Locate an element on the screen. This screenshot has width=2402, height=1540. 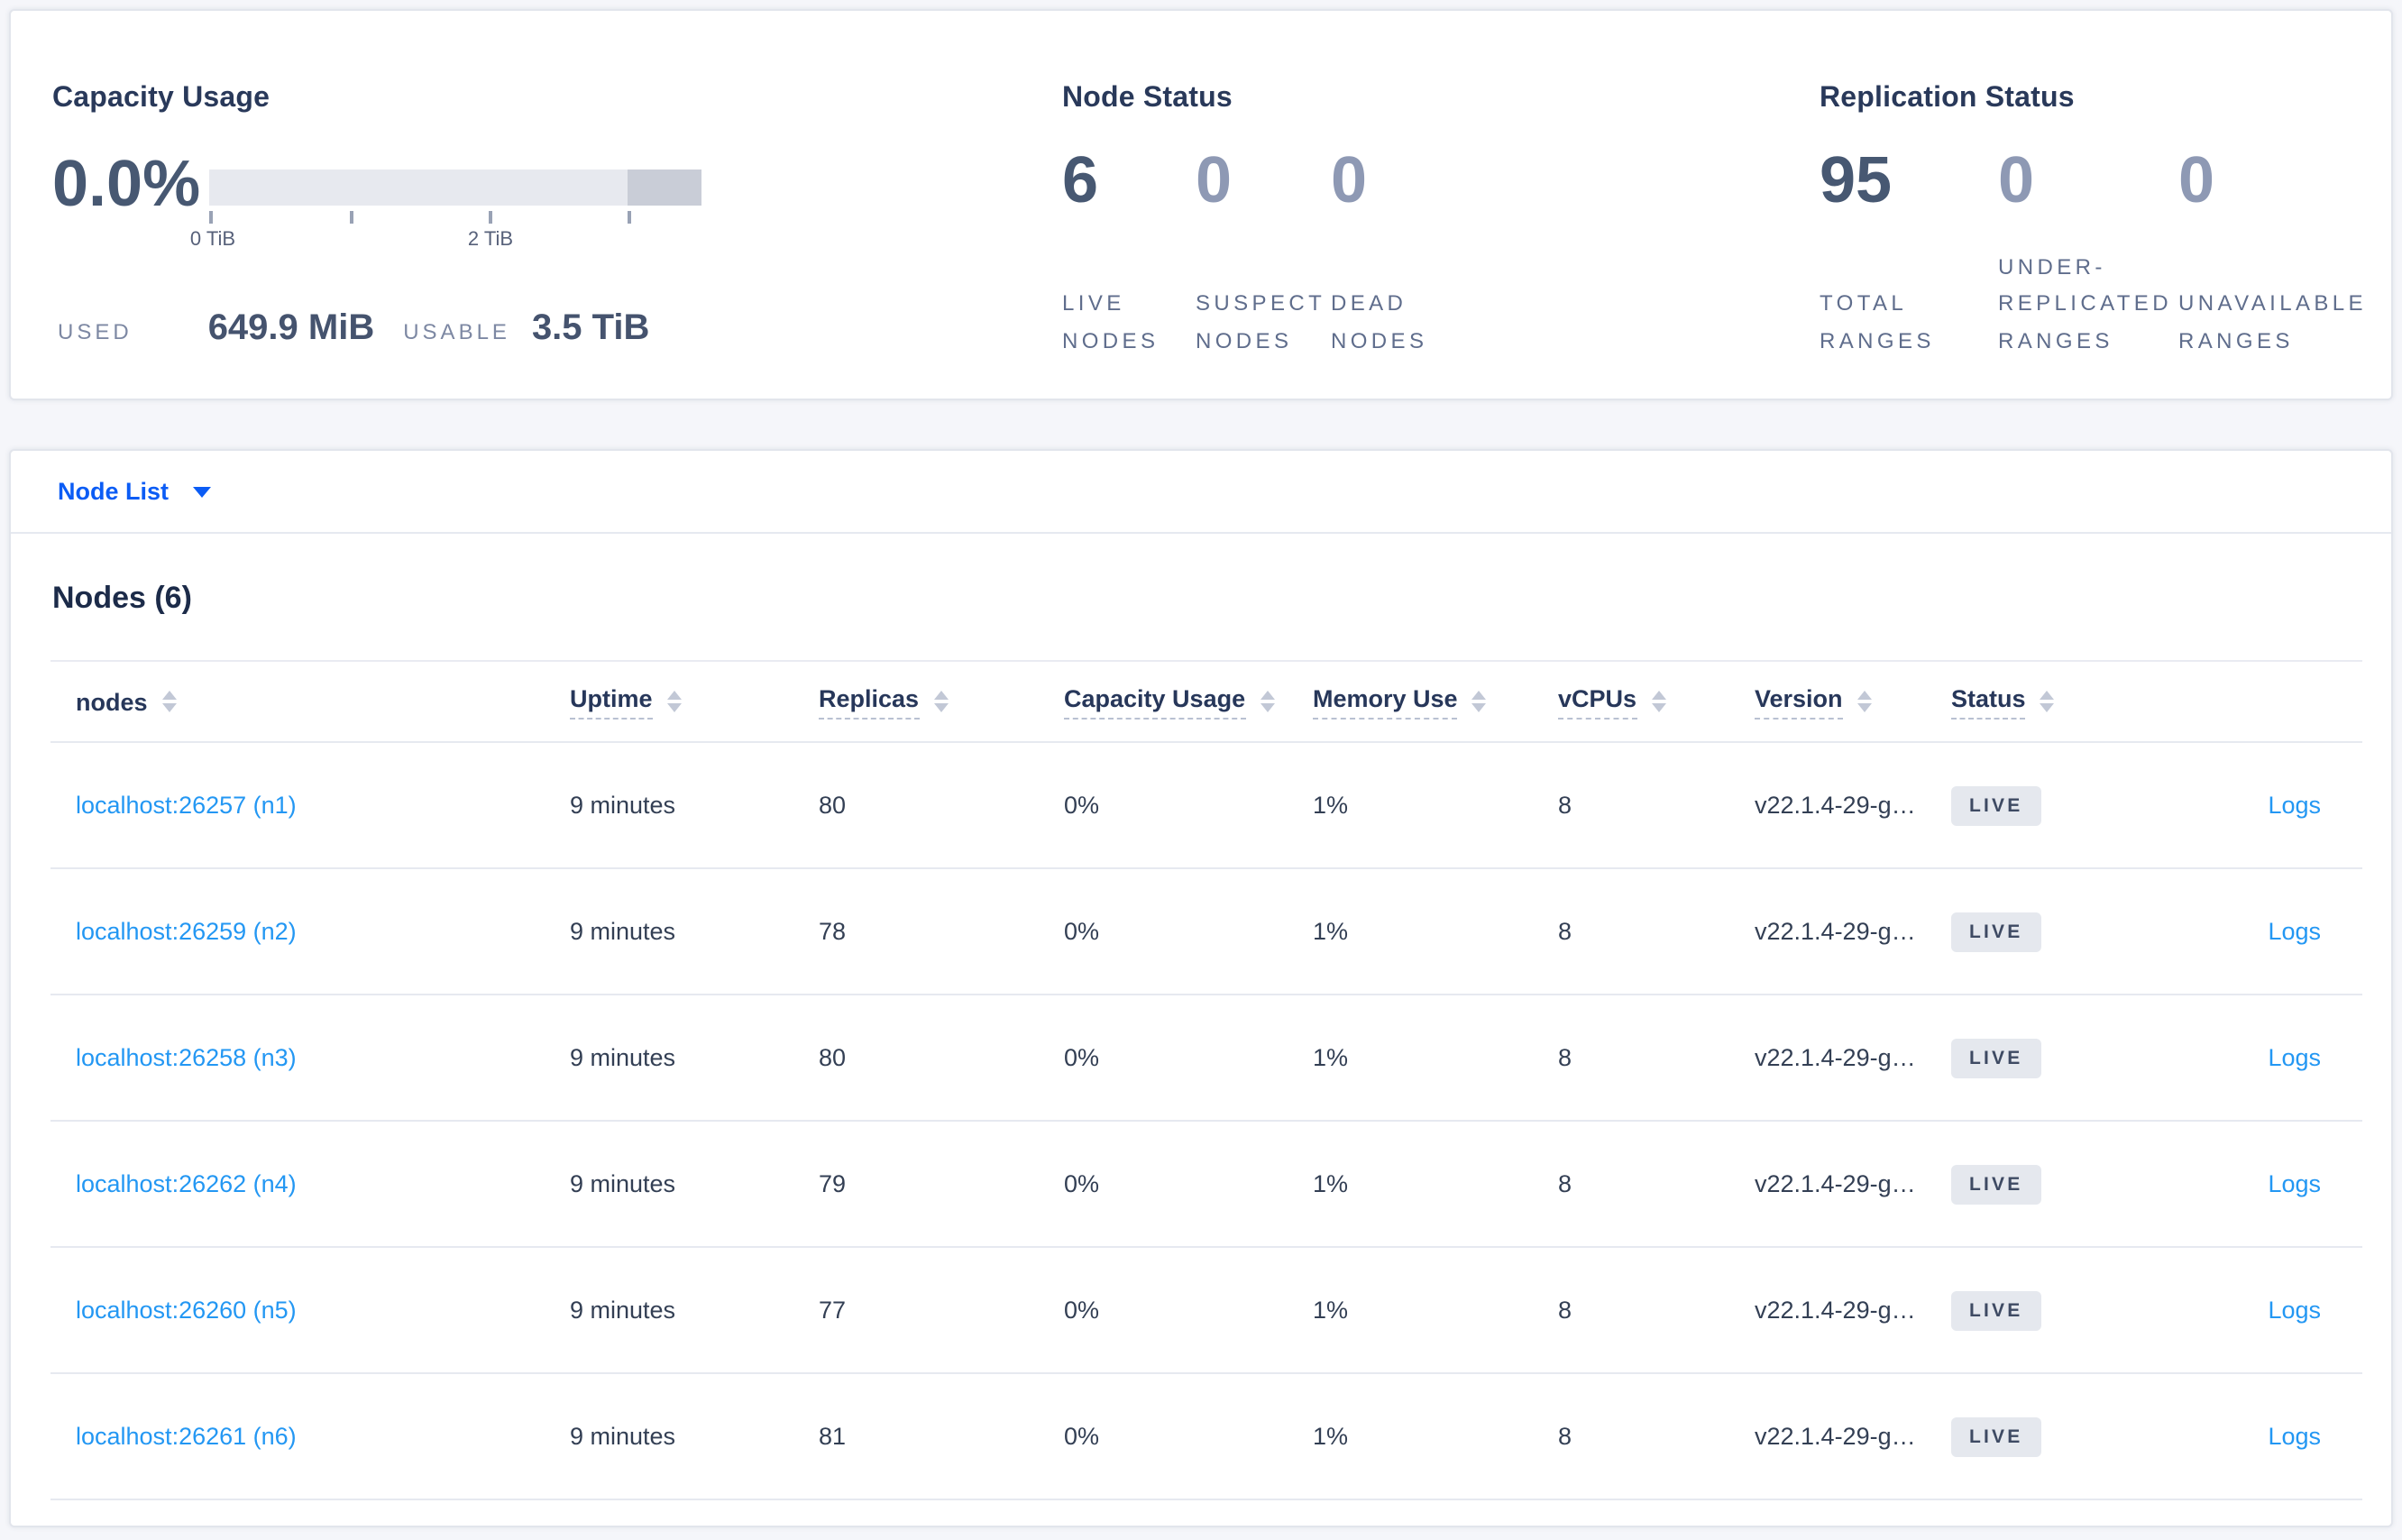
under-replicated-label: UNDER-REPLICATED RANGES is located at coordinates (2085, 303).